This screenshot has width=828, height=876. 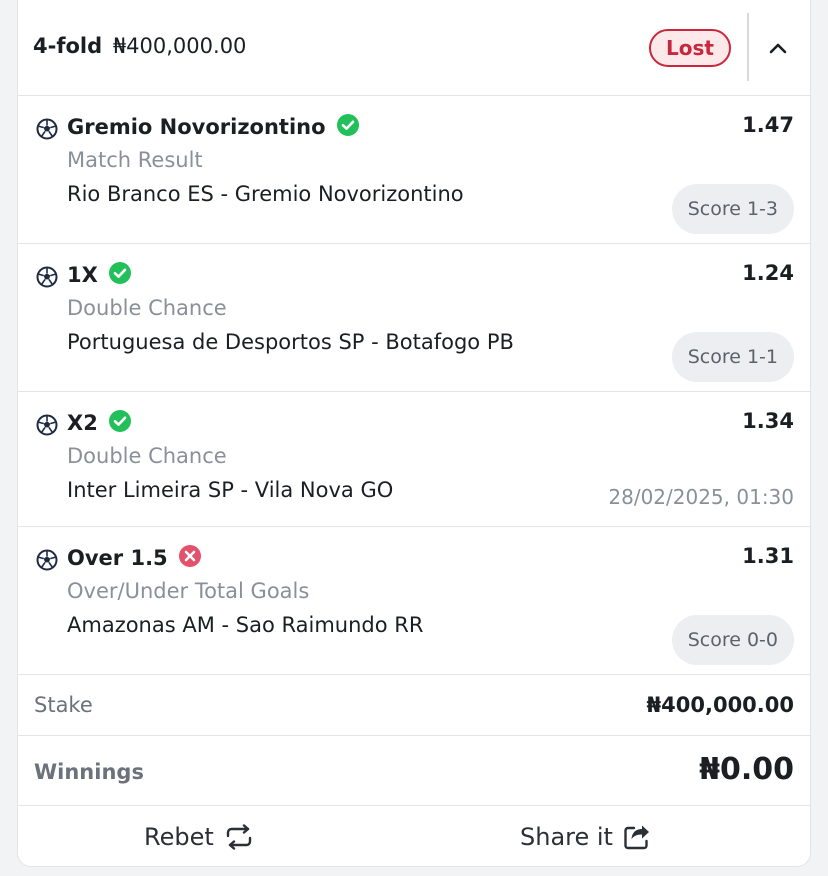 What do you see at coordinates (230, 490) in the screenshot?
I see `selection-match: Inter Limeira SP - Vila Nova GO` at bounding box center [230, 490].